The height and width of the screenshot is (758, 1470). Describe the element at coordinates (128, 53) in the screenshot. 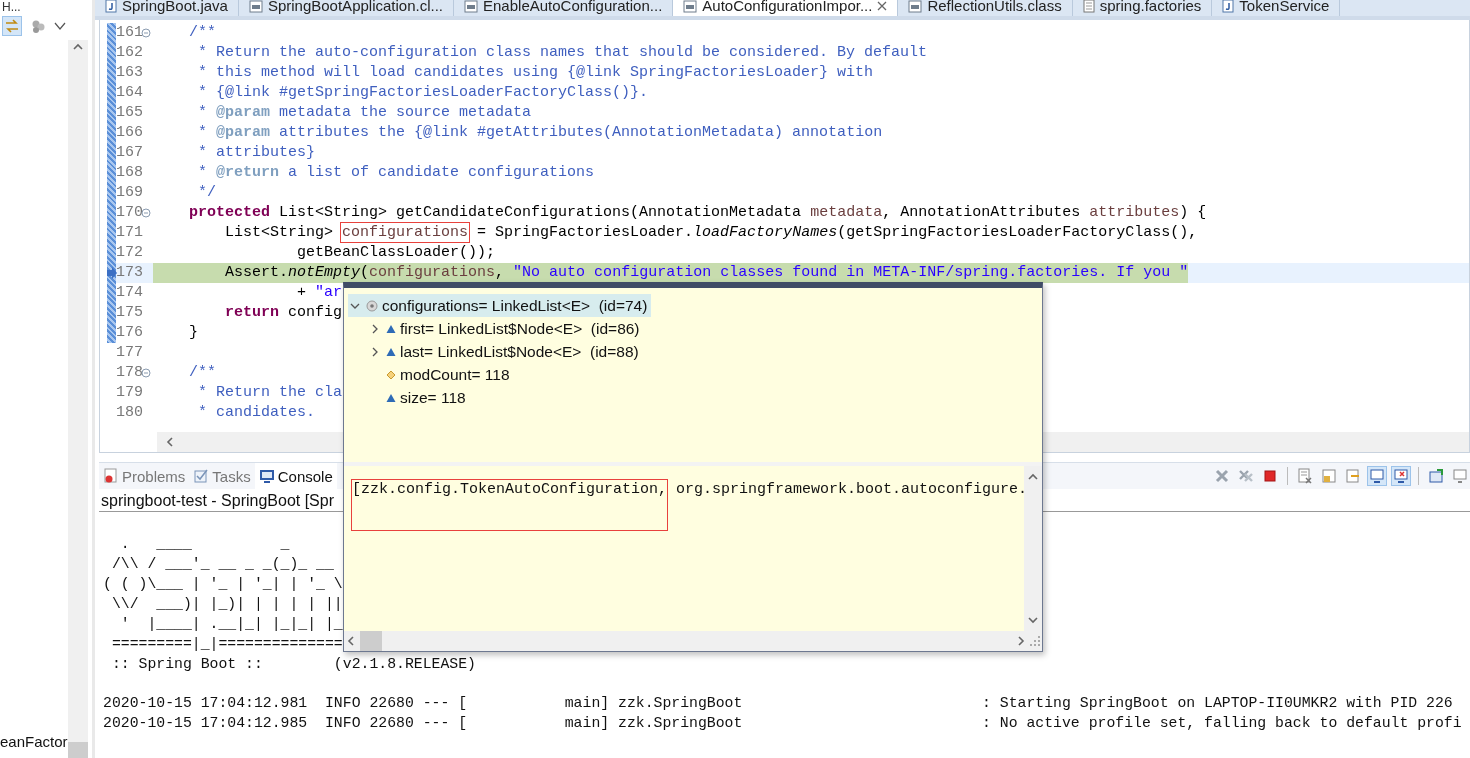

I see `line-number: 162` at that location.